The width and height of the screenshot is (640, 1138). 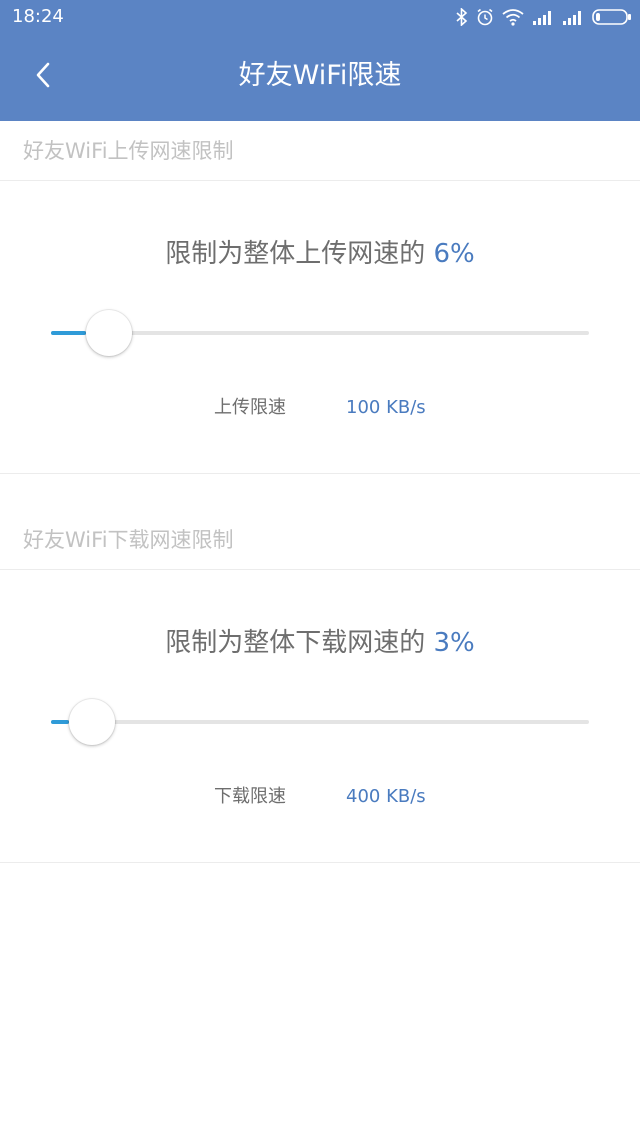 I want to click on app-header: 18:24 好友WiFi限速, so click(x=320, y=60).